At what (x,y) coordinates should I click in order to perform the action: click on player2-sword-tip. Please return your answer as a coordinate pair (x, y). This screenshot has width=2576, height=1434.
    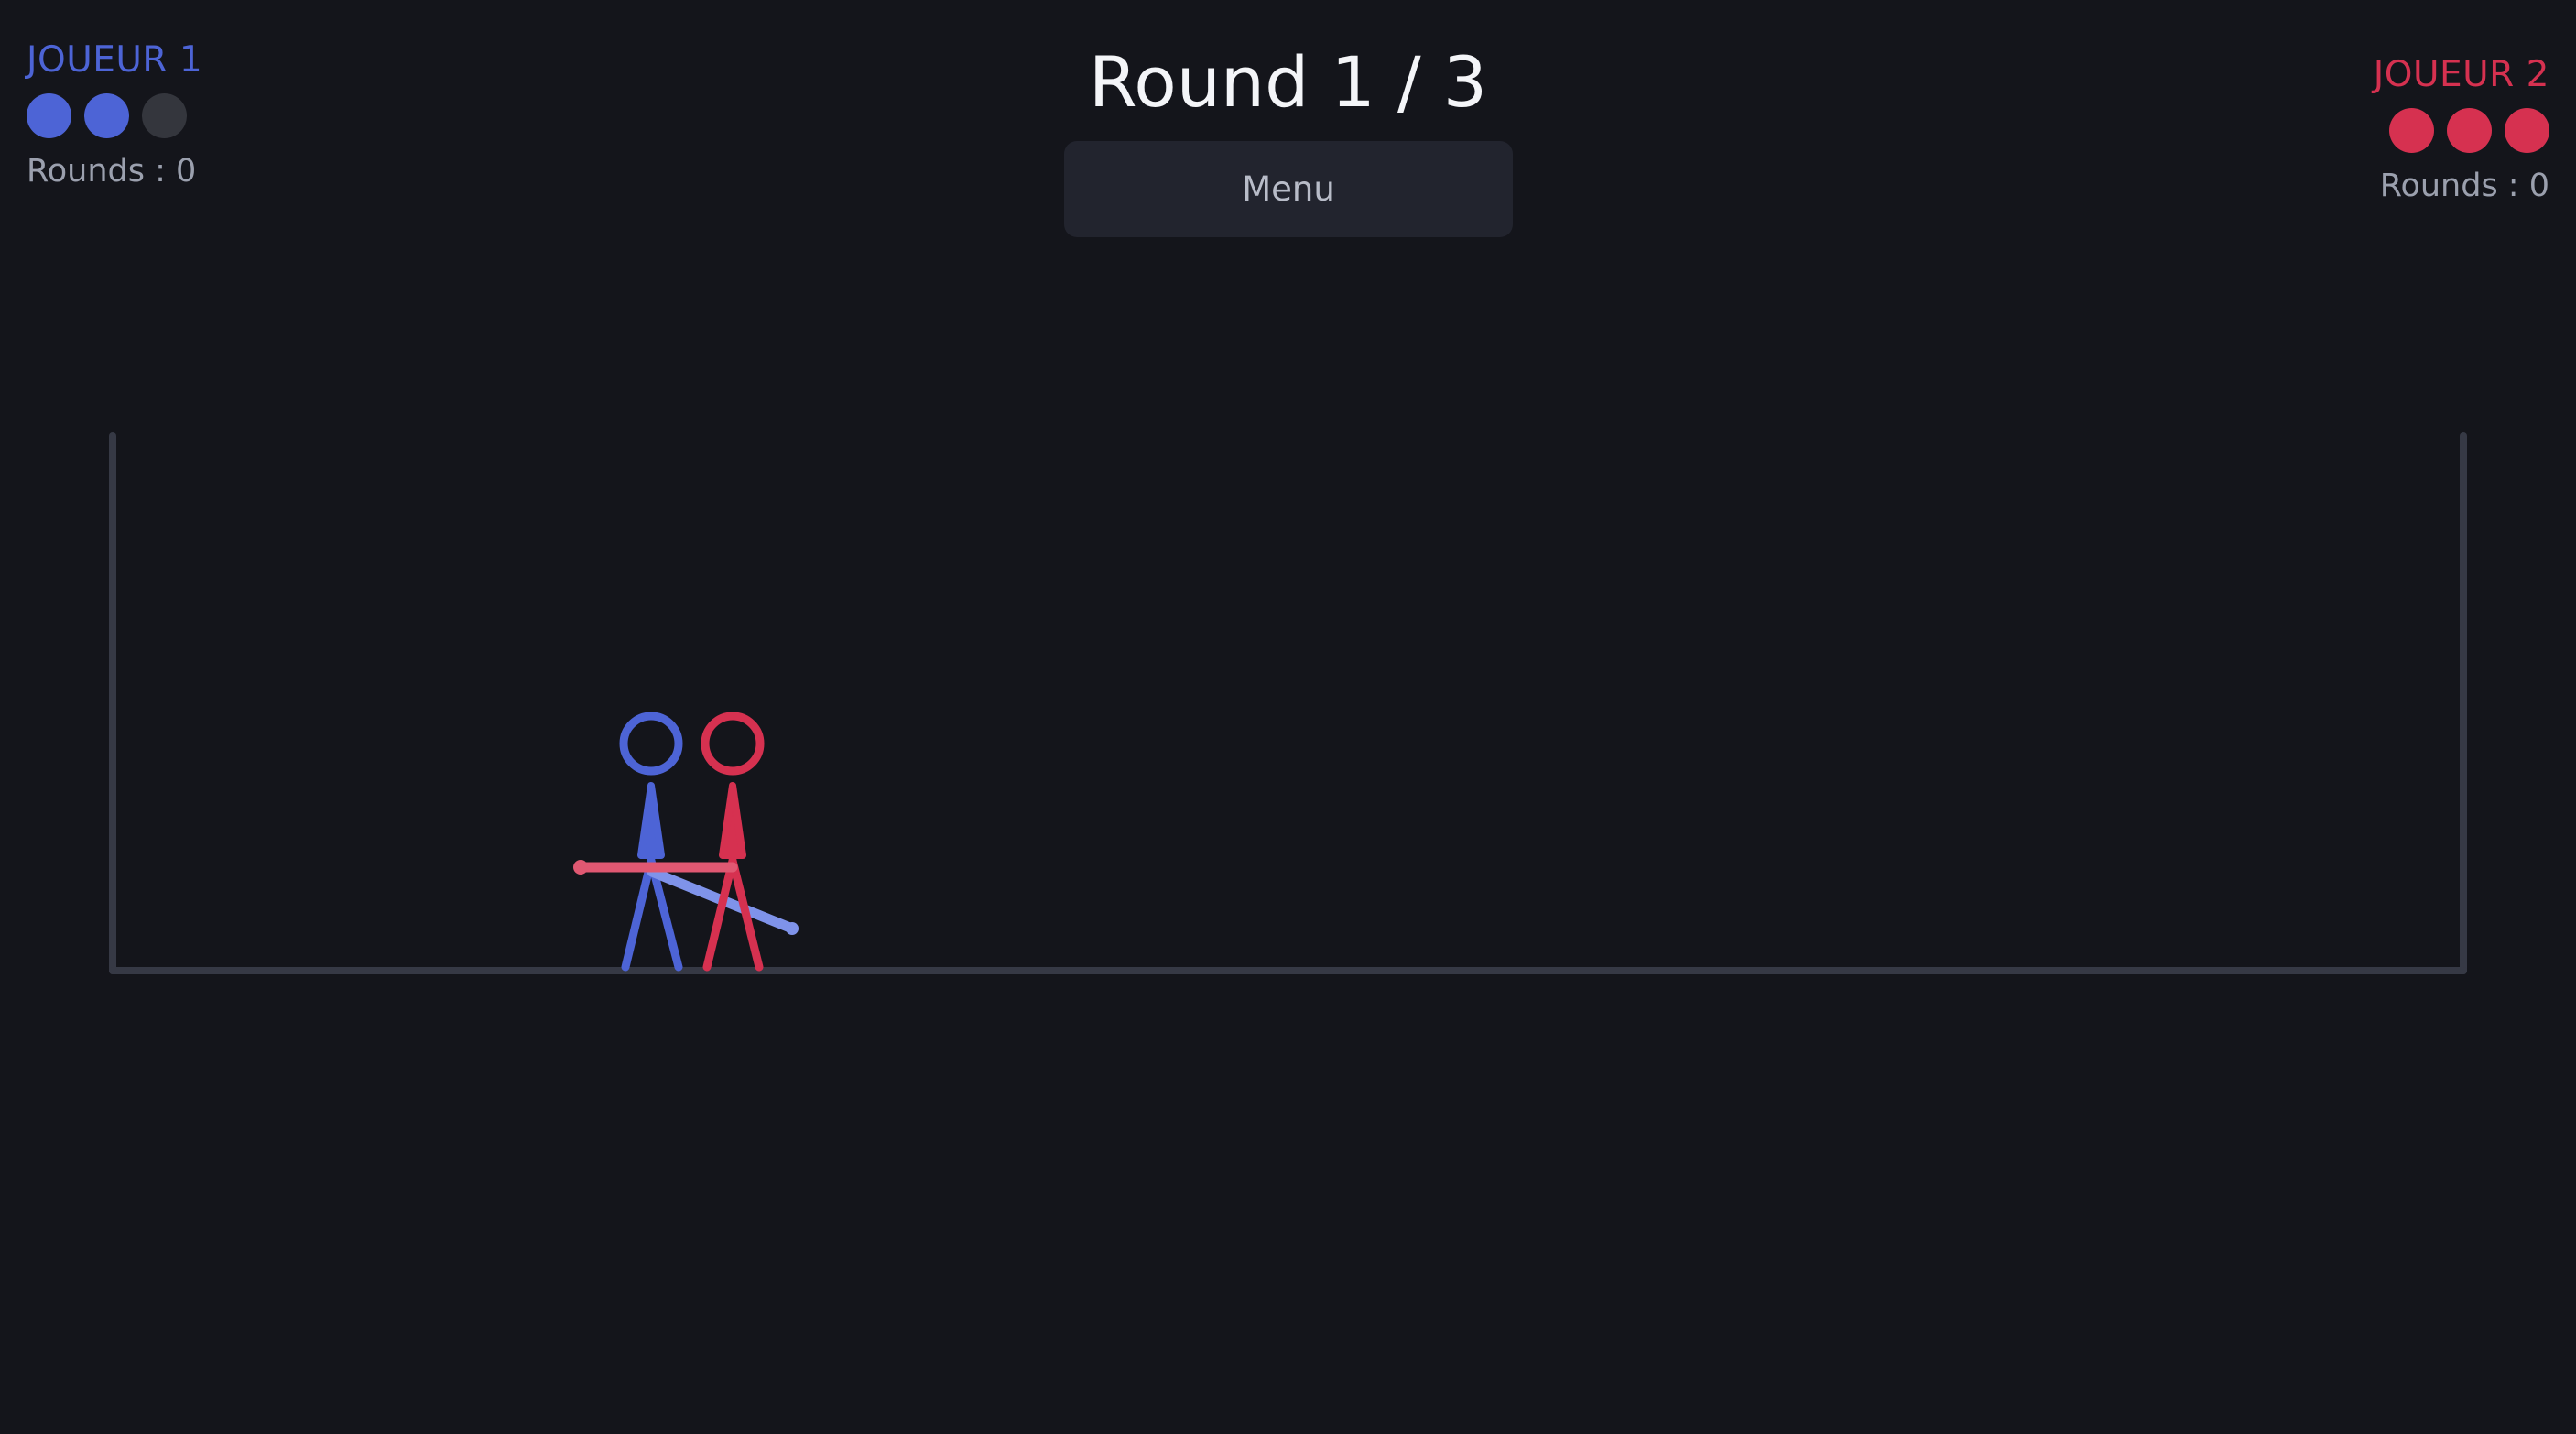
    Looking at the image, I should click on (580, 867).